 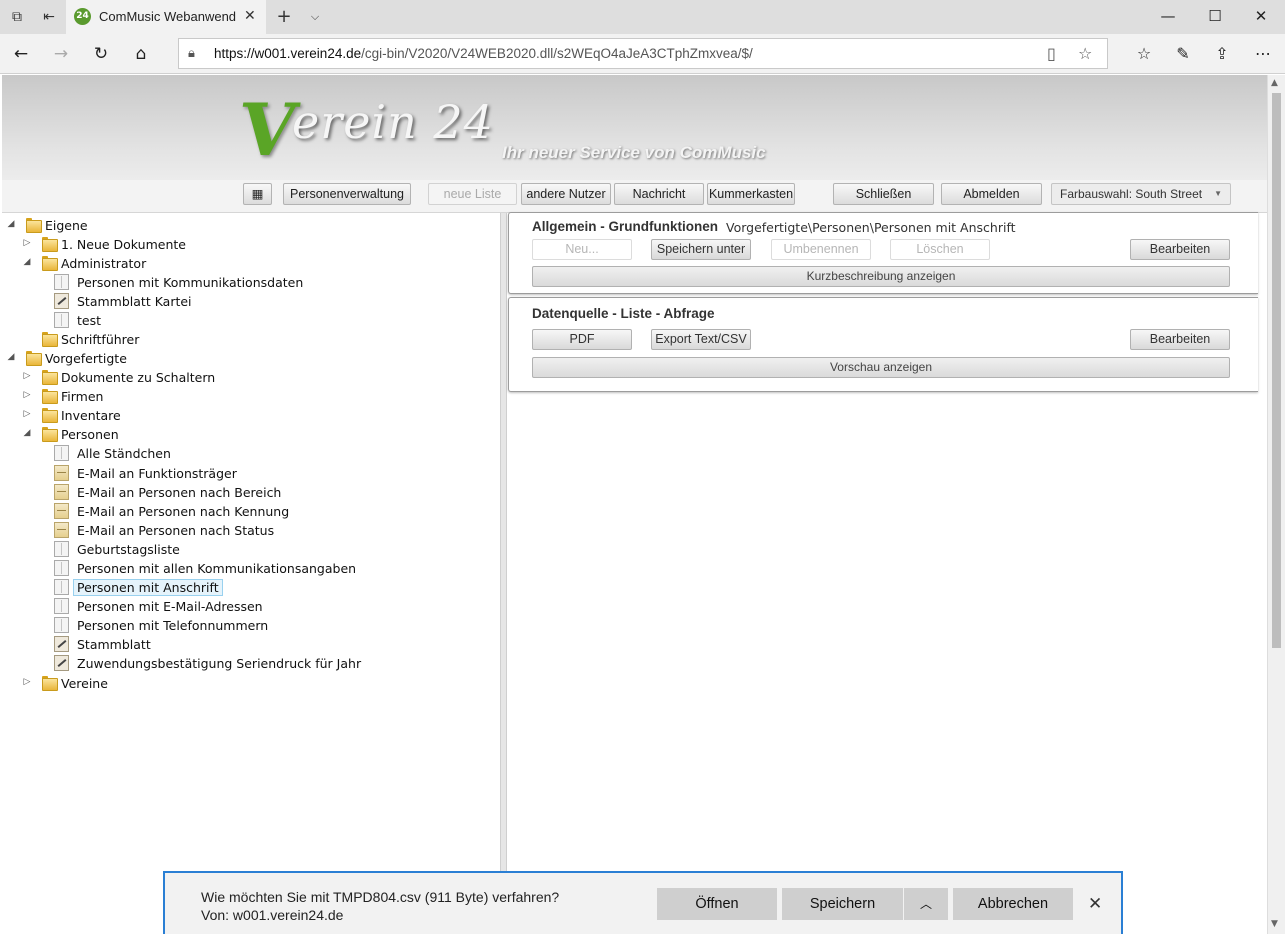 What do you see at coordinates (926, 904) in the screenshot?
I see `save-options-chevron-up-icon: ︿` at bounding box center [926, 904].